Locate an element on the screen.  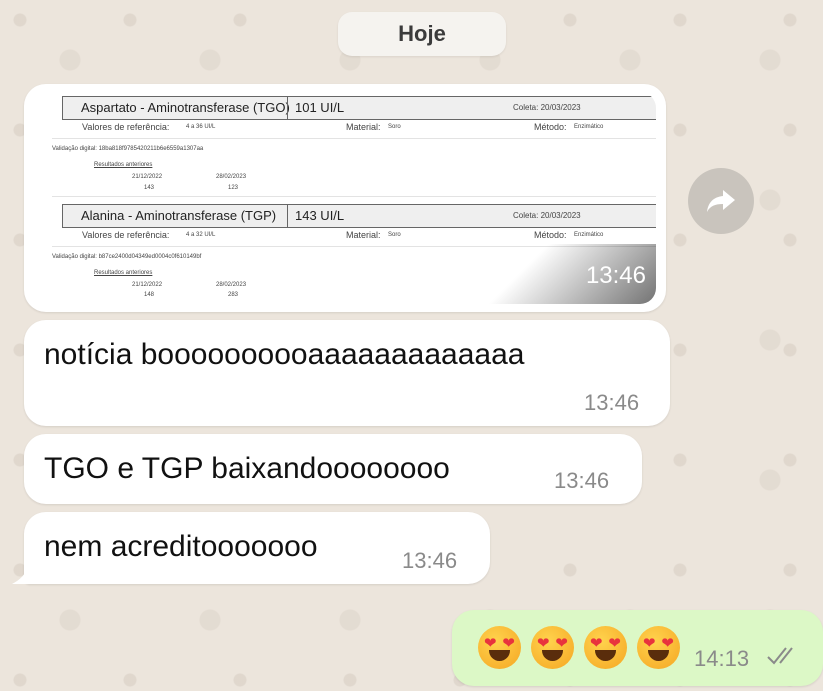
message-text: notícia boooooooooaaaaaaaaaaaaa is located at coordinates (284, 354).